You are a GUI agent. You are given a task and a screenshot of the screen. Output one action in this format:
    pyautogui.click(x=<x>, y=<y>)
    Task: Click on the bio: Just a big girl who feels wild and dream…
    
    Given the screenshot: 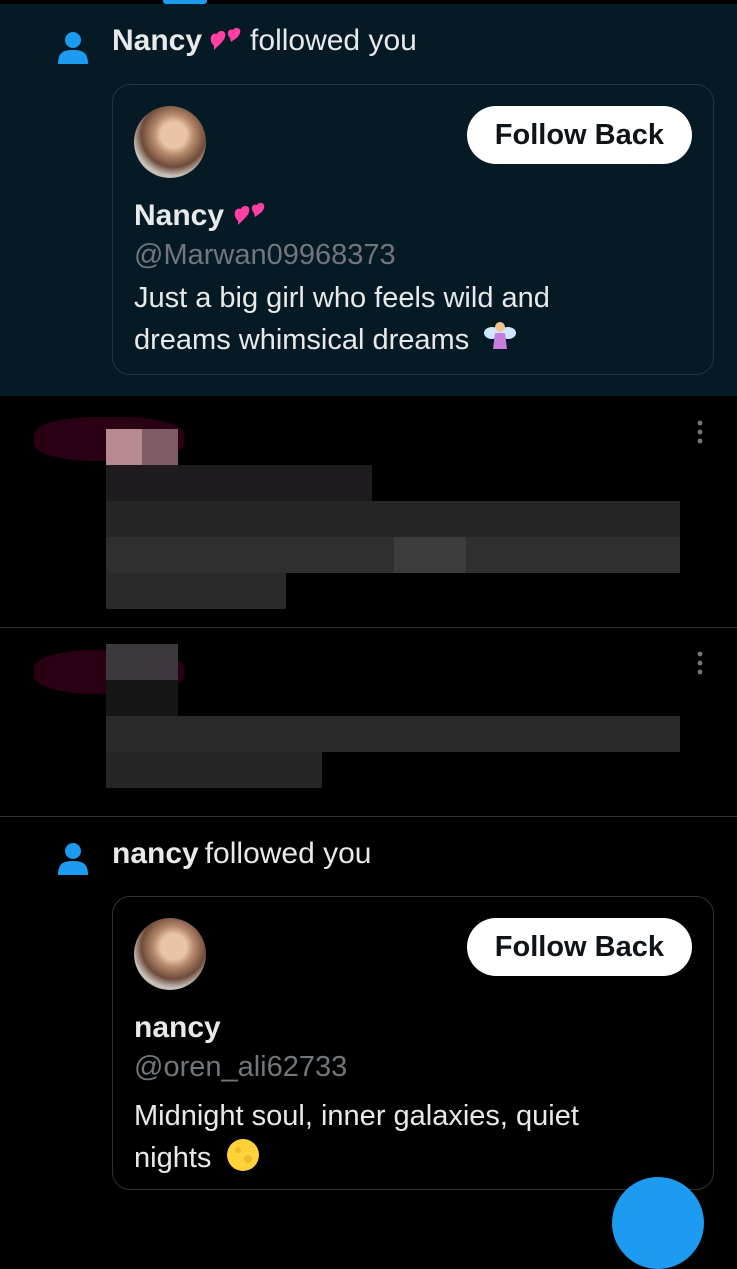 What is the action you would take?
    pyautogui.click(x=413, y=319)
    